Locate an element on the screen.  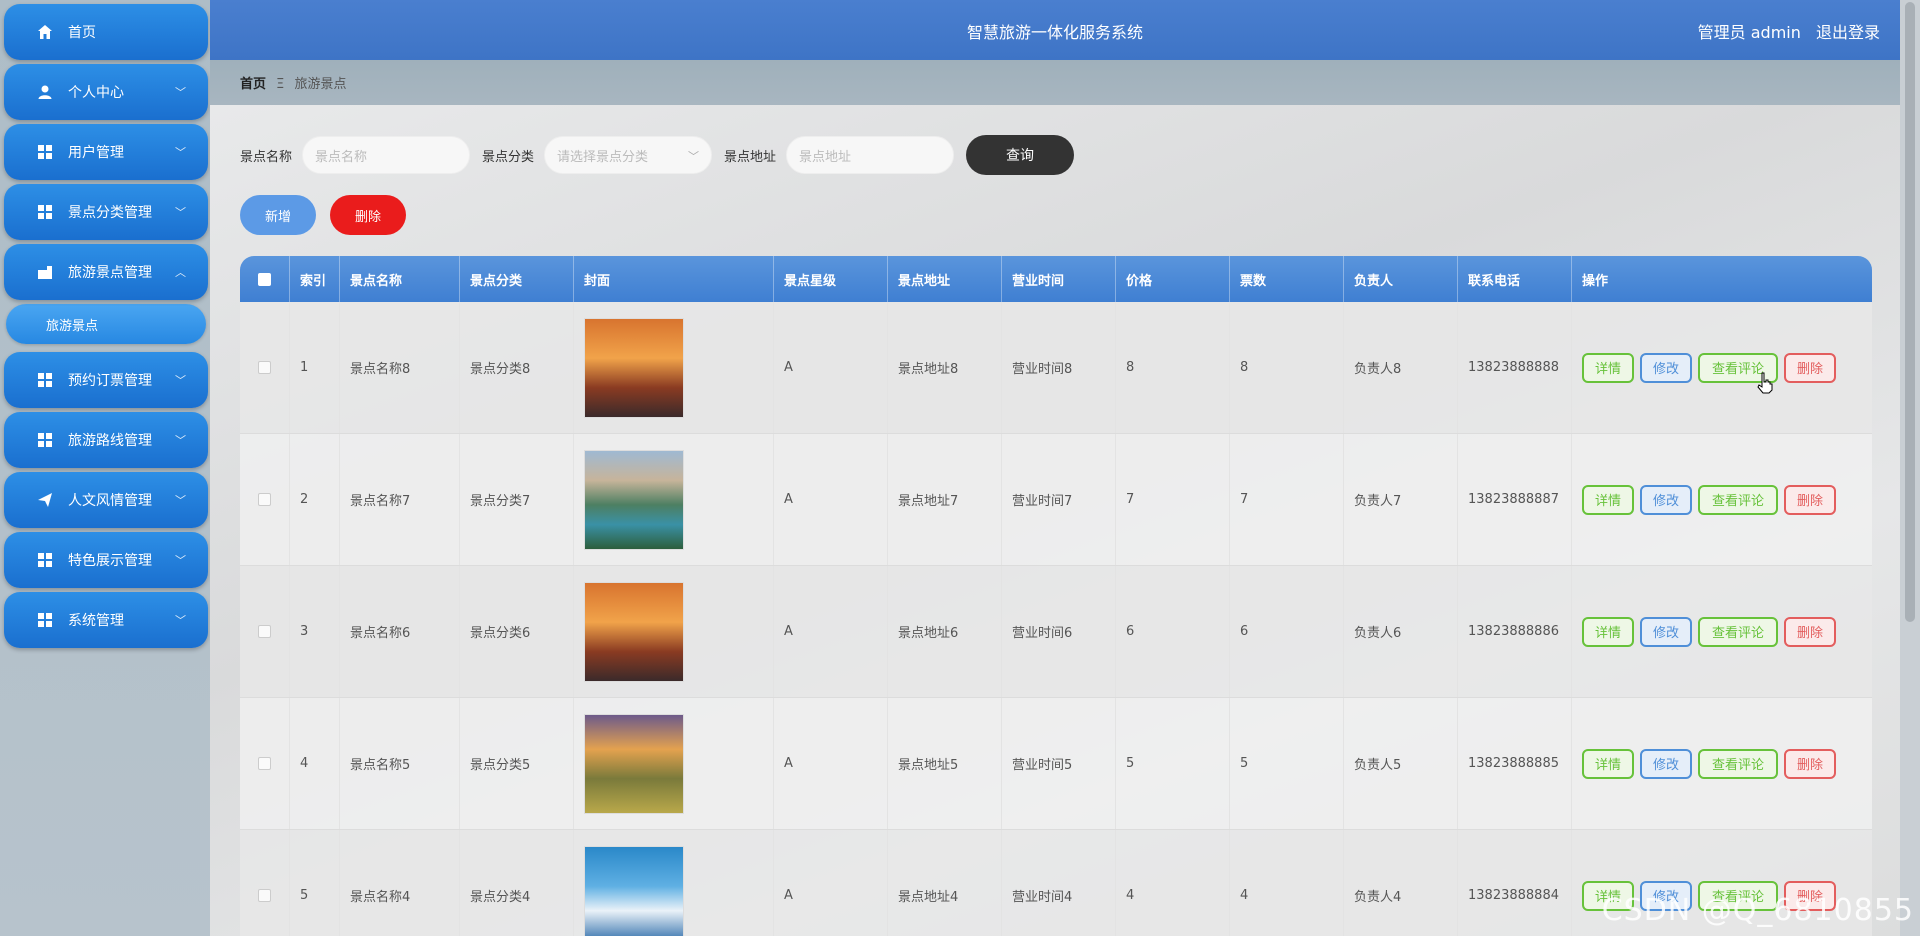
sidebar-item-category: 景点分类管理 ﹀ is located at coordinates (106, 212).